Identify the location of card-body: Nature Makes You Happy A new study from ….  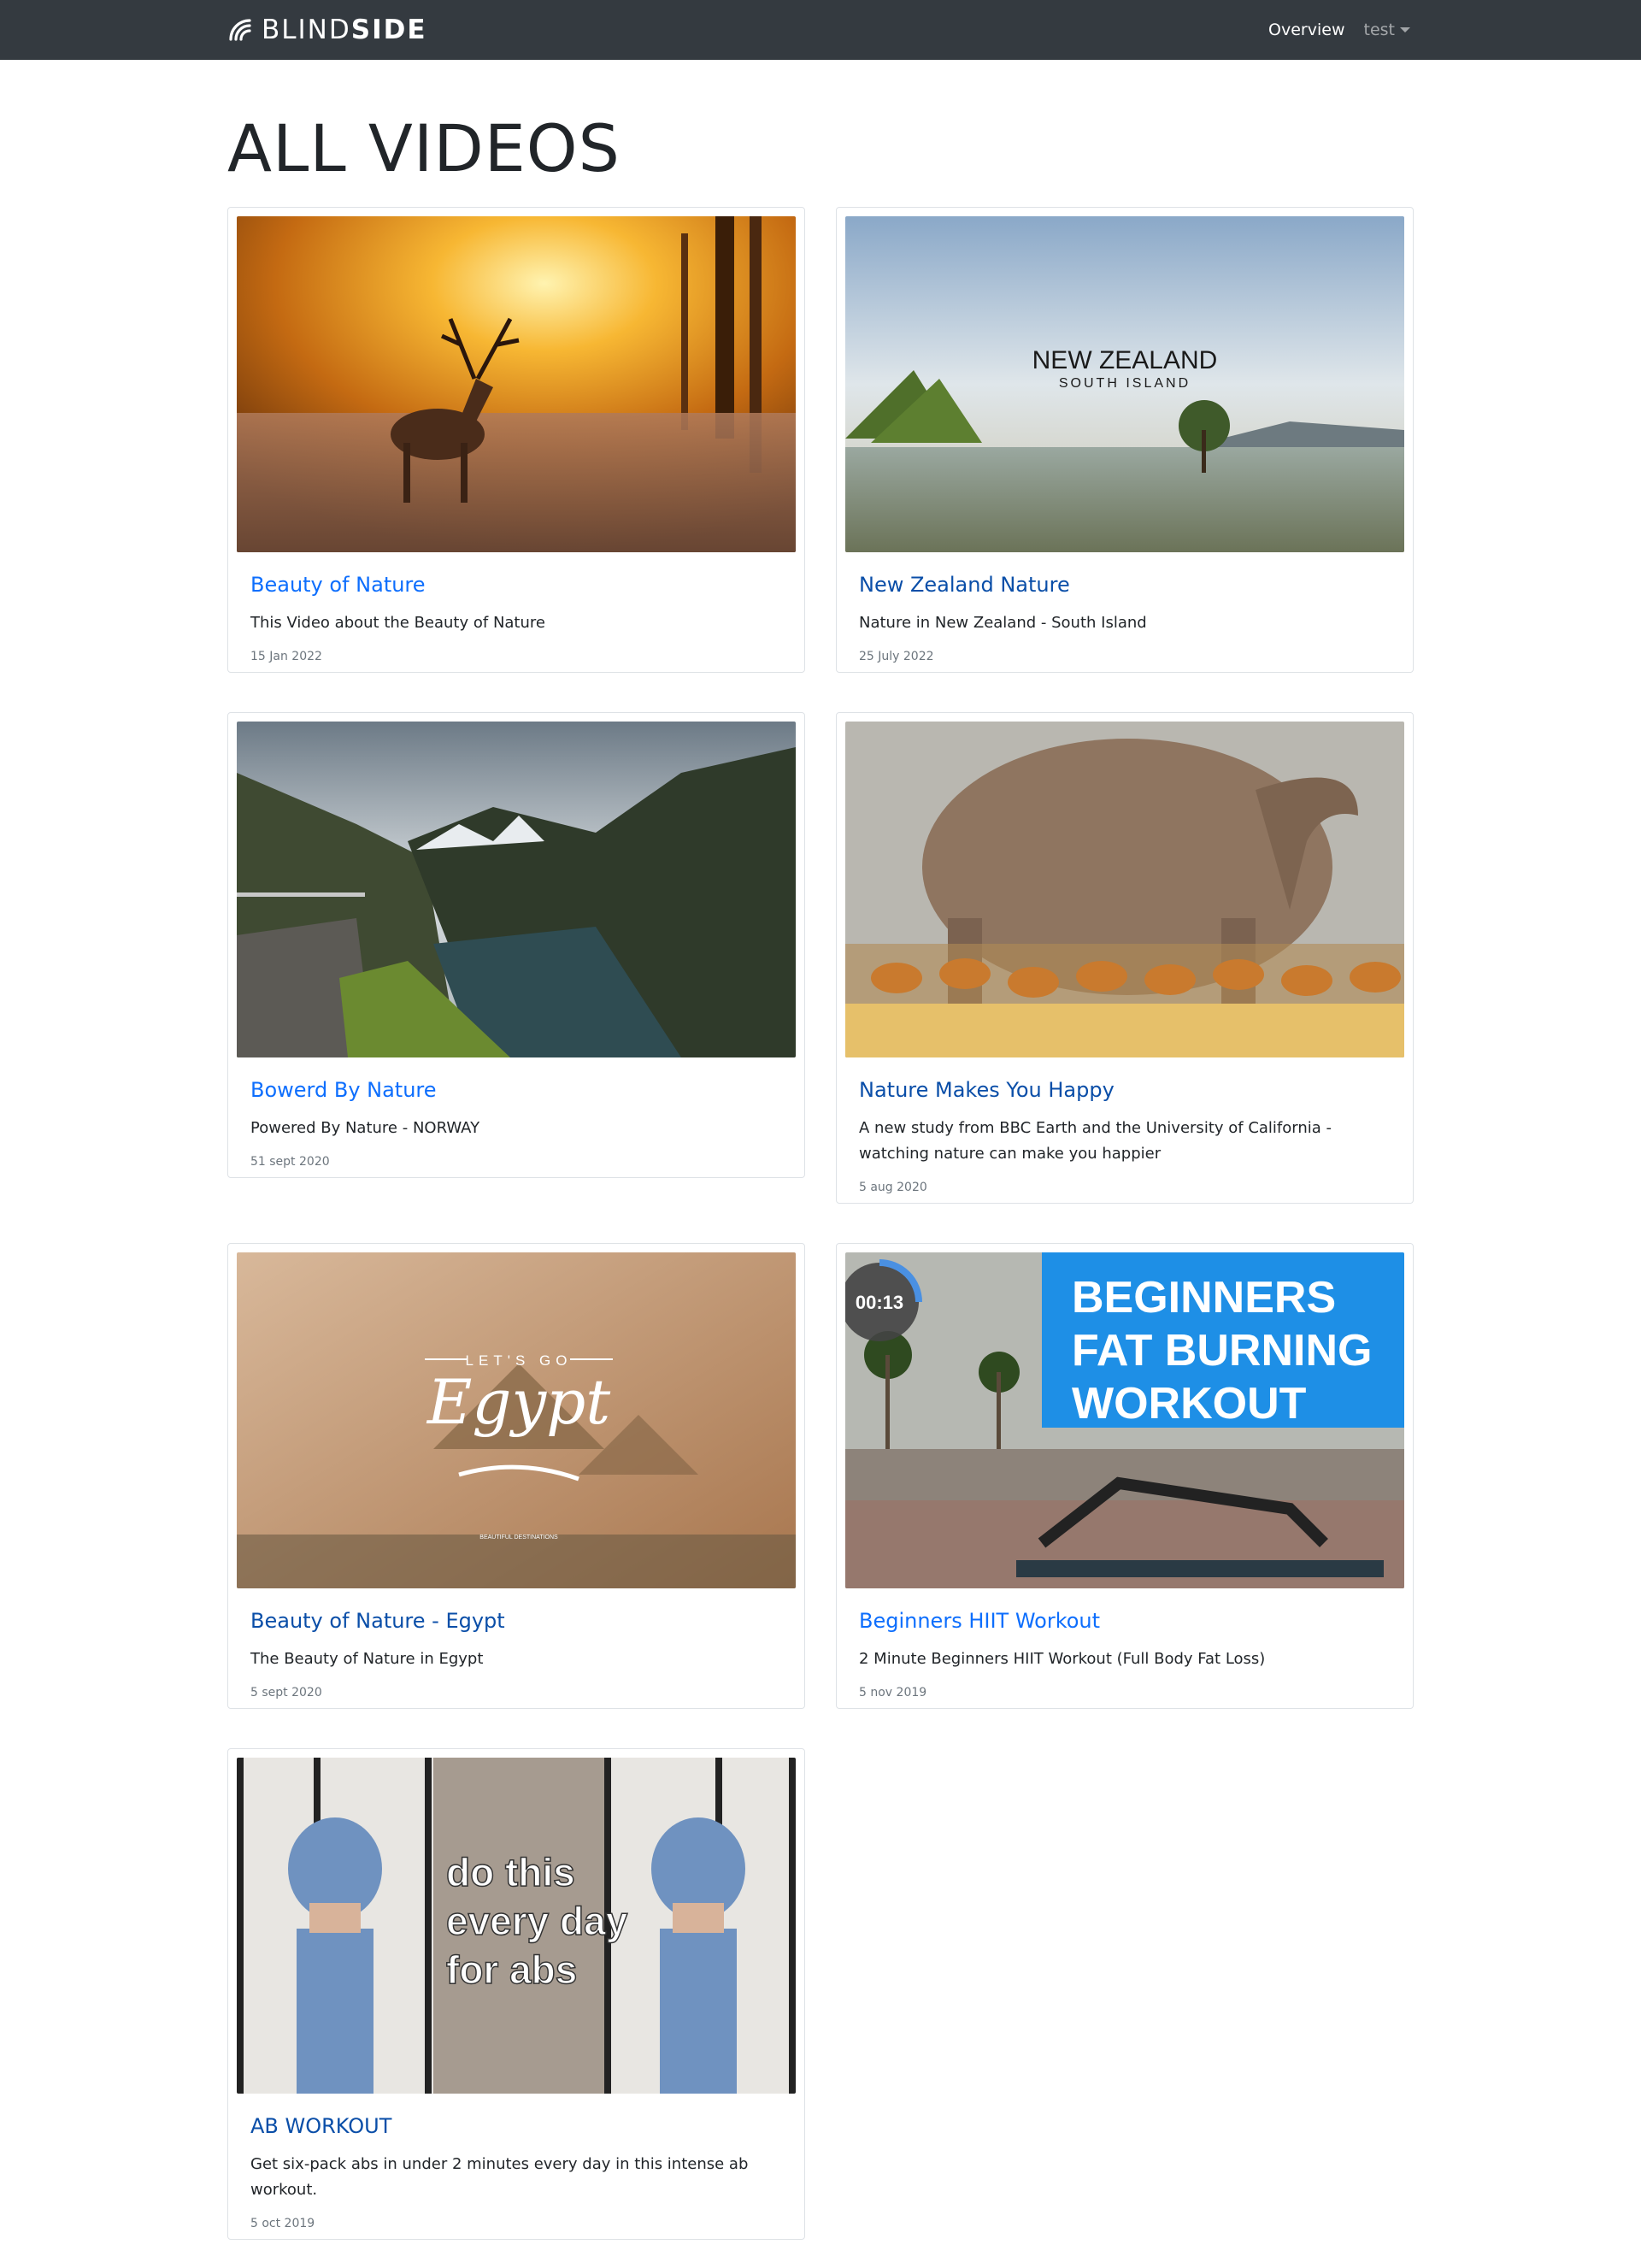
(1125, 1125).